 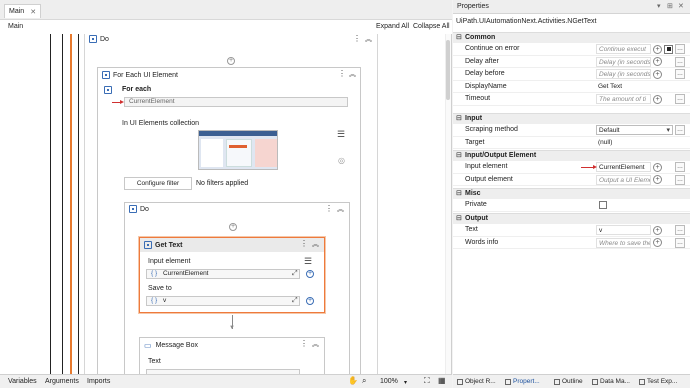 I want to click on zoom-search-icon: ⌕, so click(x=364, y=381).